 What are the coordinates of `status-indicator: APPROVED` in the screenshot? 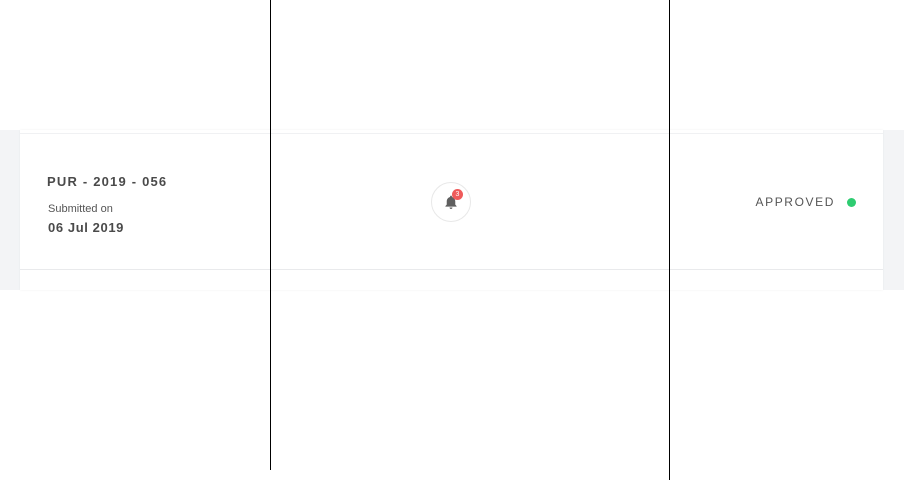 It's located at (805, 202).